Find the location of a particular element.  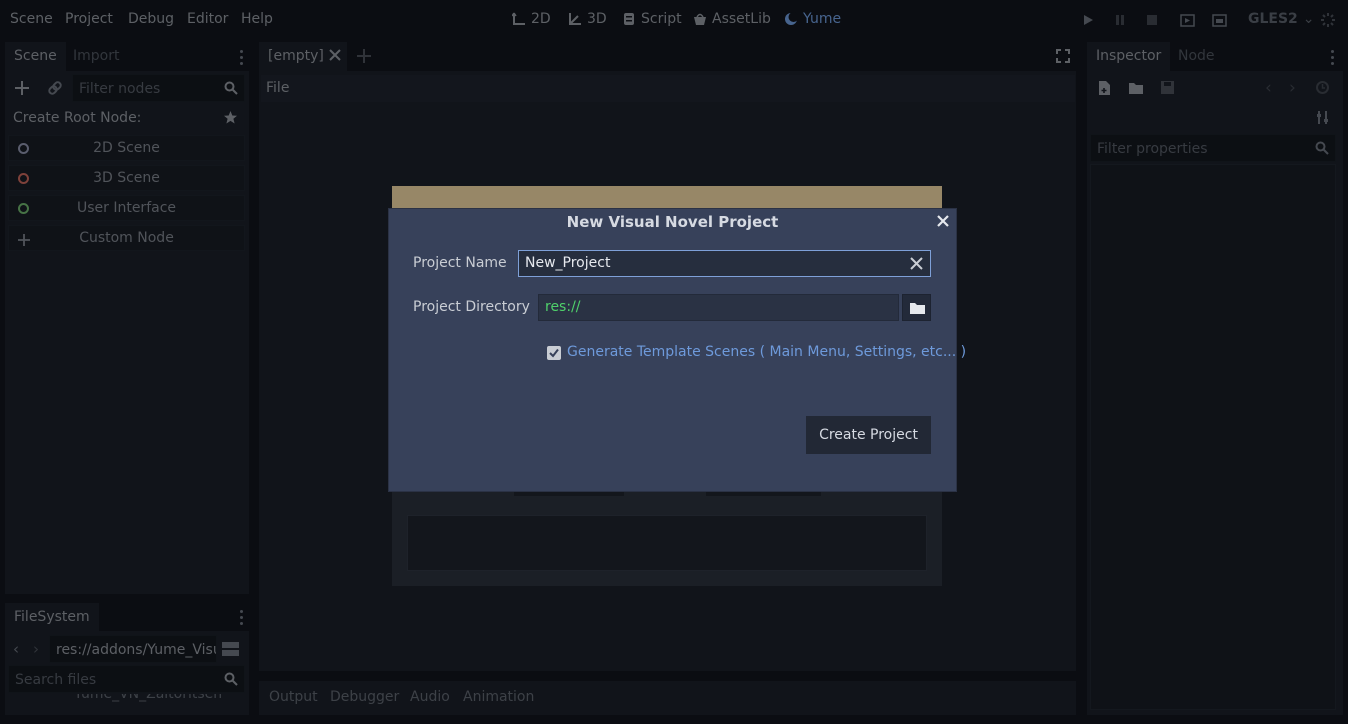

folder-icon is located at coordinates (917, 310).